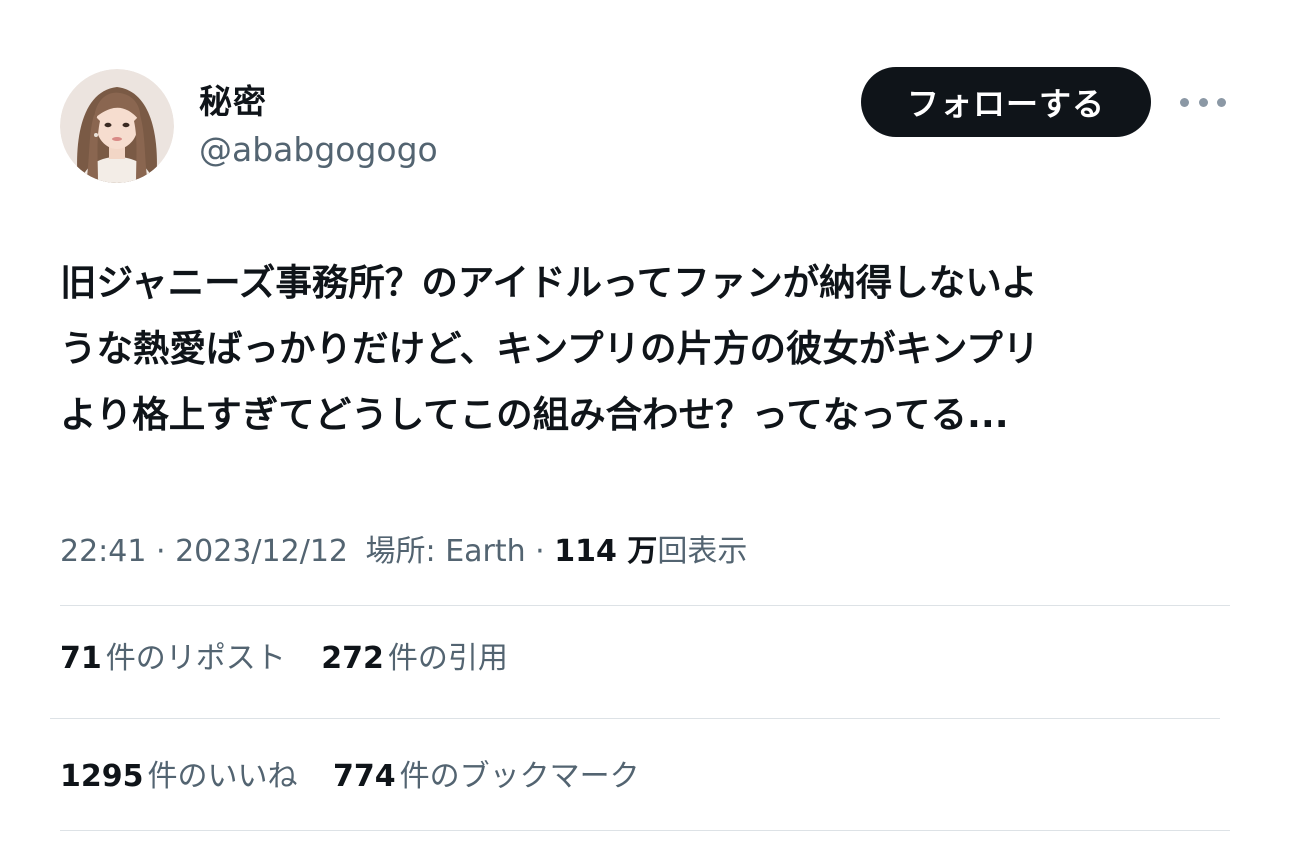  Describe the element at coordinates (81, 658) in the screenshot. I see `reposts-count: 71` at that location.